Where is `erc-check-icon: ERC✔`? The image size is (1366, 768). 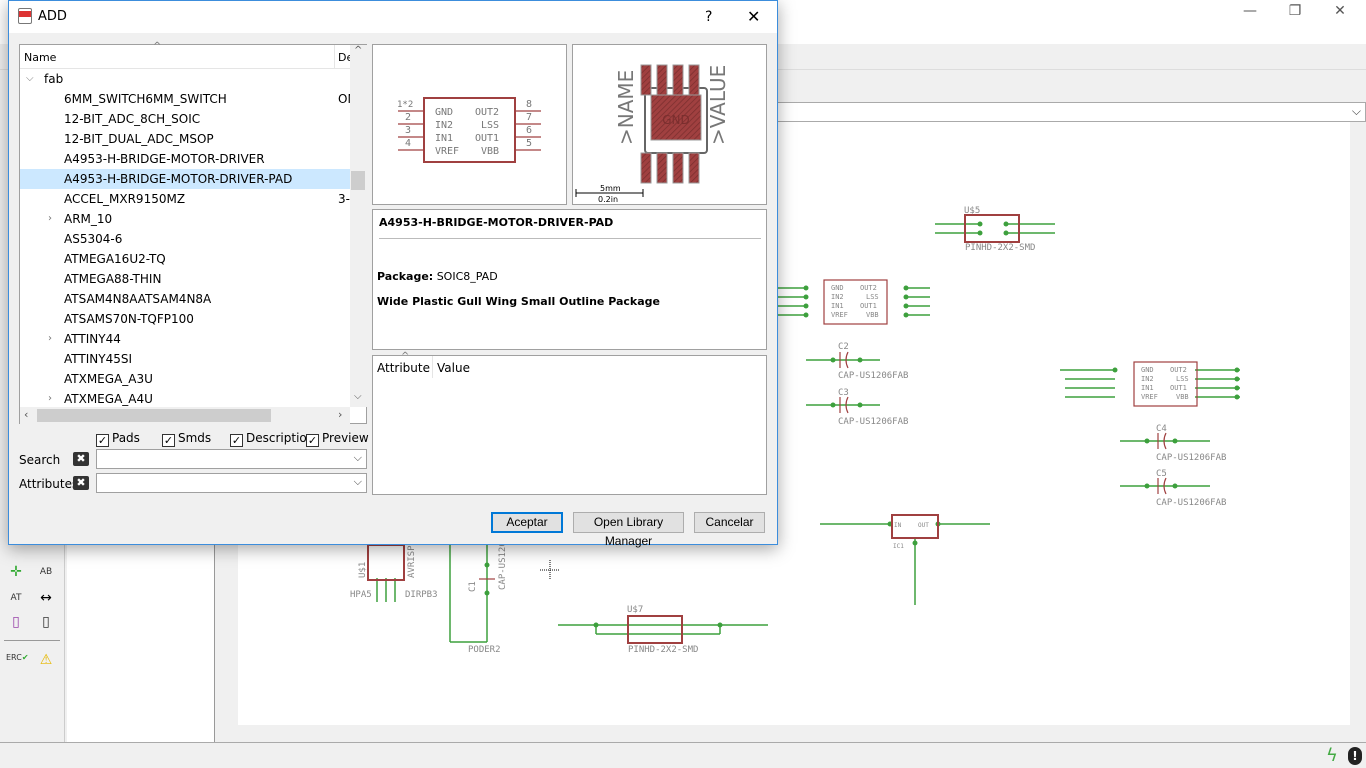
erc-check-icon: ERC✔ is located at coordinates (17, 658).